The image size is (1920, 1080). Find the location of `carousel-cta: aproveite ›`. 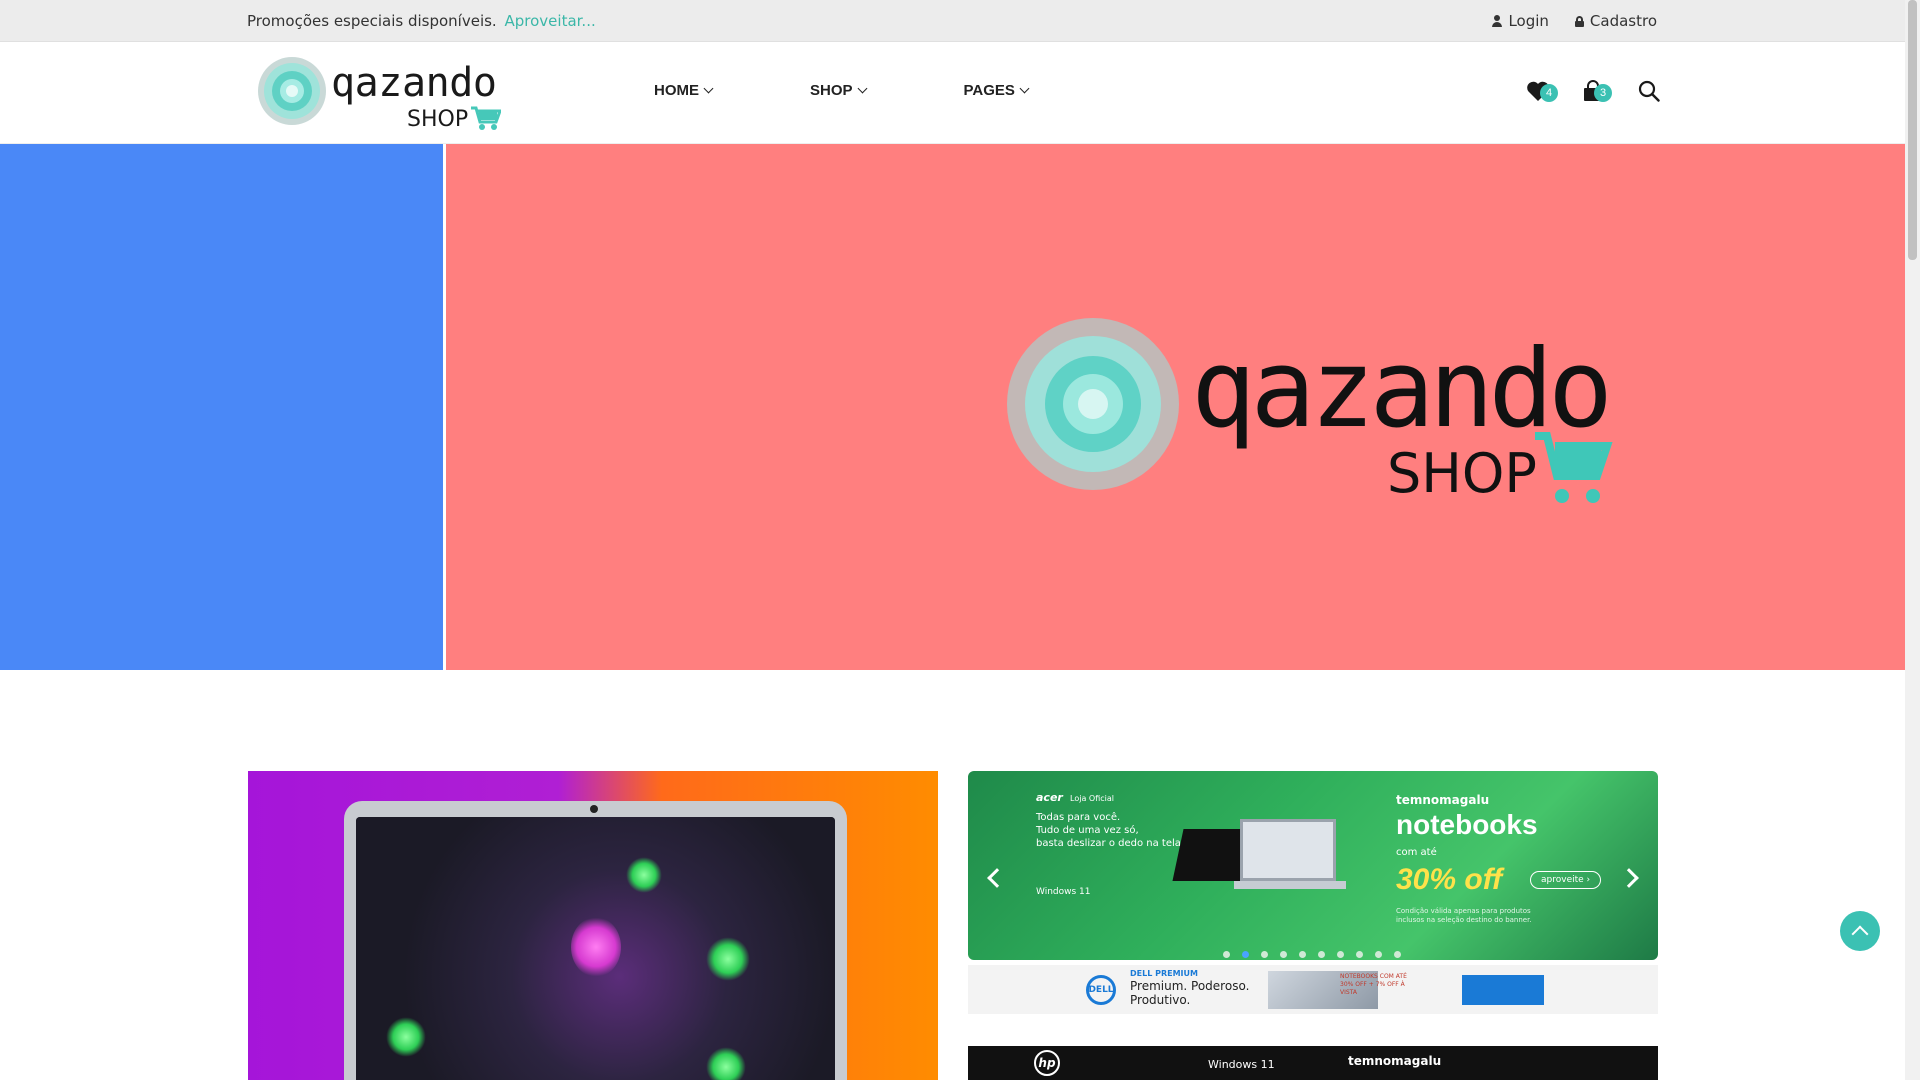

carousel-cta: aproveite › is located at coordinates (1566, 880).